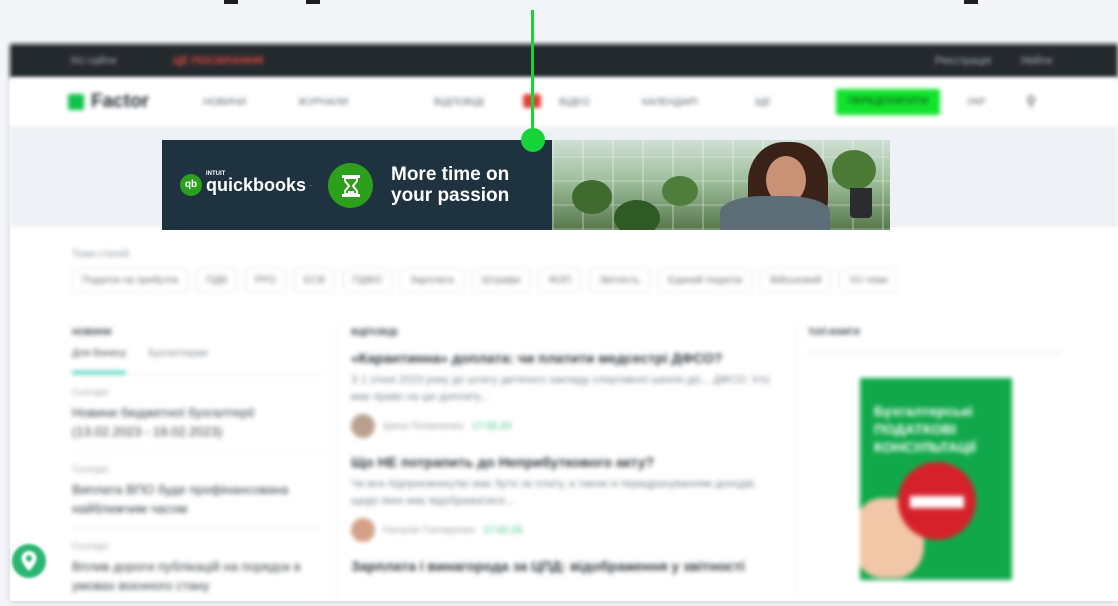 The width and height of the screenshot is (1118, 606). I want to click on login-link: Увійти, so click(1036, 61).